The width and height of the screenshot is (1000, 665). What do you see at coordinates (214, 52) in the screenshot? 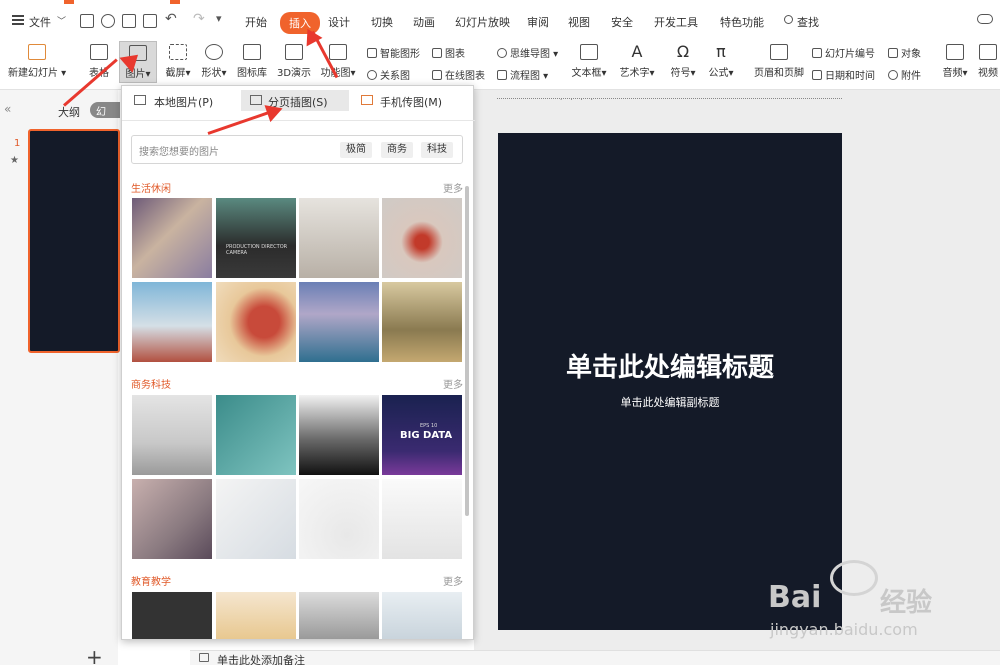
I see `shape-icon` at bounding box center [214, 52].